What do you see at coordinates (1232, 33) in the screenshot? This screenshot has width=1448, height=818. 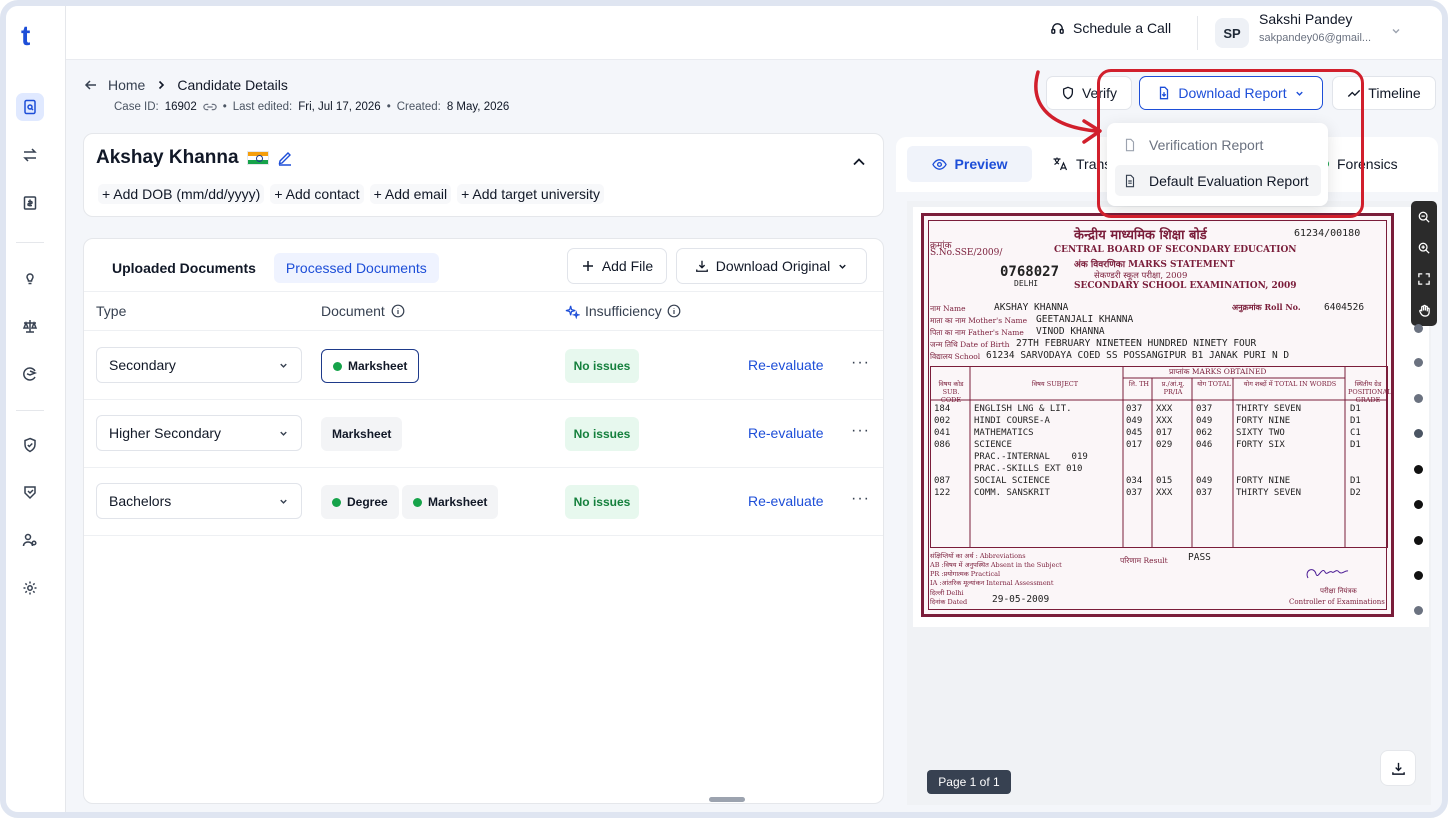 I see `avatar: SP` at bounding box center [1232, 33].